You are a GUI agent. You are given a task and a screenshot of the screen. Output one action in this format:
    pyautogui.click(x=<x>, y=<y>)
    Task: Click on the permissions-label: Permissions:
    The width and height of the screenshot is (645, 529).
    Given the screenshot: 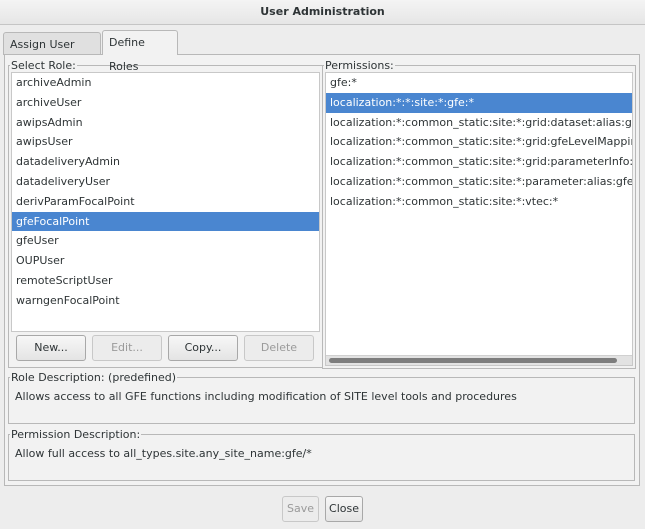 What is the action you would take?
    pyautogui.click(x=359, y=65)
    